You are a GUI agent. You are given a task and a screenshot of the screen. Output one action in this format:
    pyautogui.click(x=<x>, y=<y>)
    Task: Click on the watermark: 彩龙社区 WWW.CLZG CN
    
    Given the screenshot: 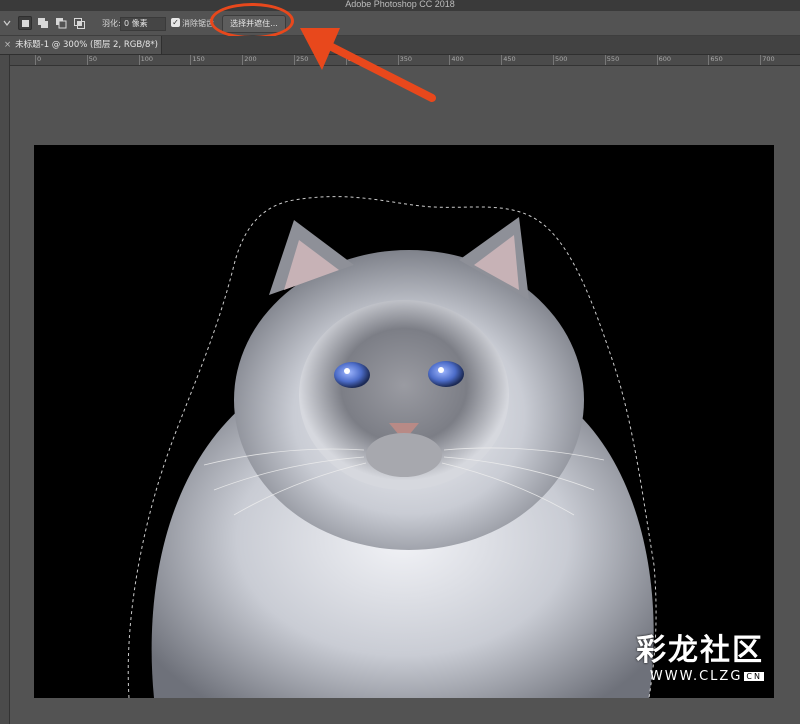 What is the action you would take?
    pyautogui.click(x=700, y=654)
    